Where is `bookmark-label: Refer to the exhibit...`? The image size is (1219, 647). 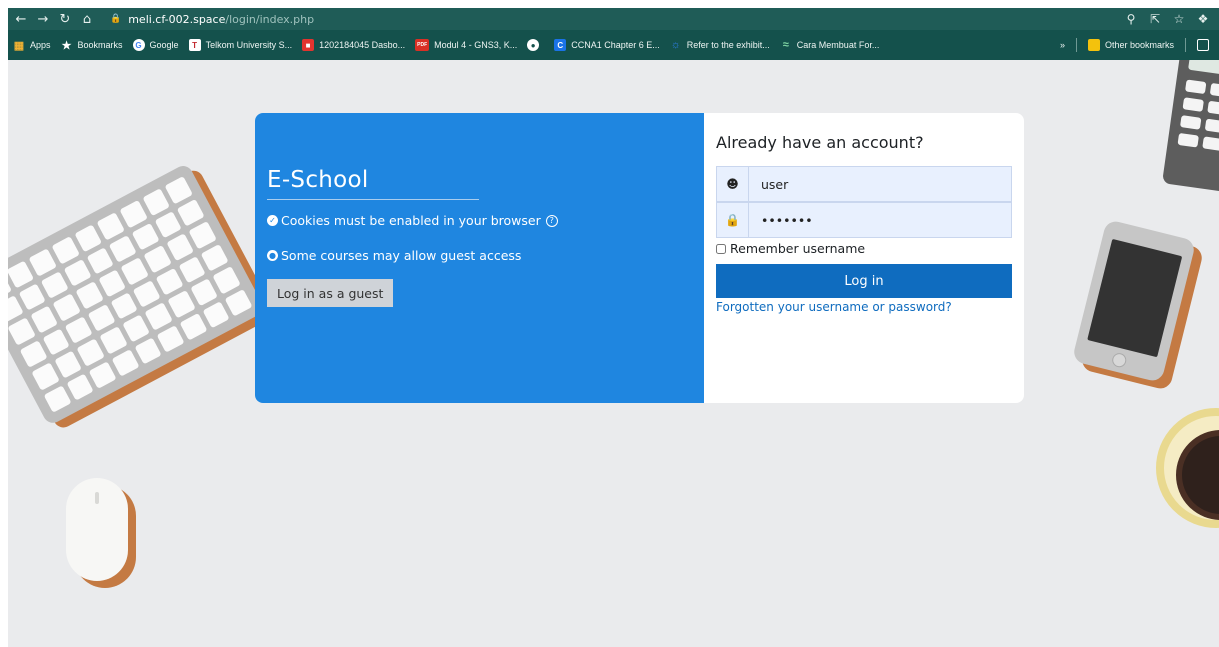 bookmark-label: Refer to the exhibit... is located at coordinates (728, 45).